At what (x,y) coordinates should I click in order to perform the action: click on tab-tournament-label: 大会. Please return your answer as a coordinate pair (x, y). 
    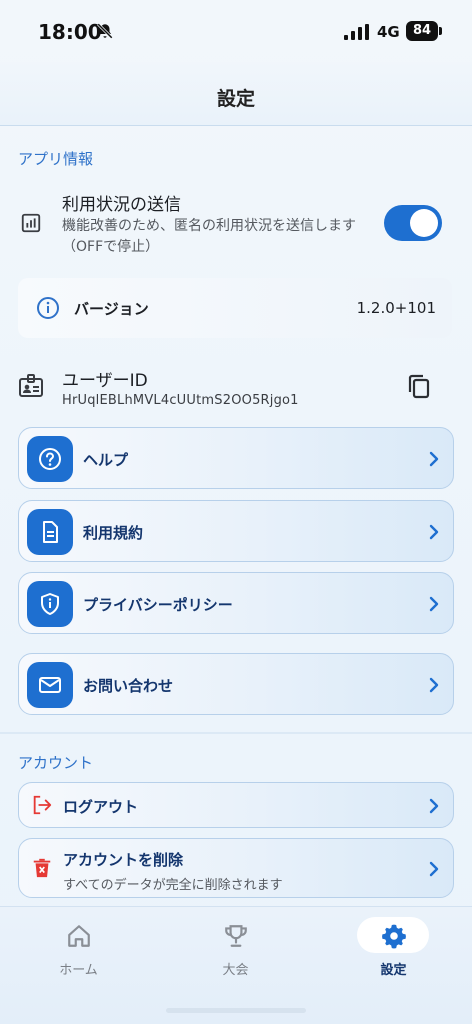
    Looking at the image, I should click on (235, 970).